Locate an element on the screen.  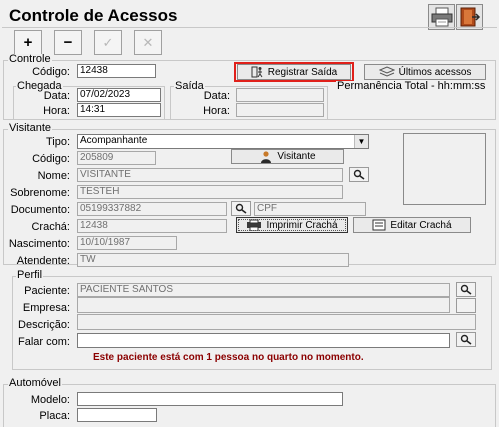
cancel-button: ✕ is located at coordinates (148, 42).